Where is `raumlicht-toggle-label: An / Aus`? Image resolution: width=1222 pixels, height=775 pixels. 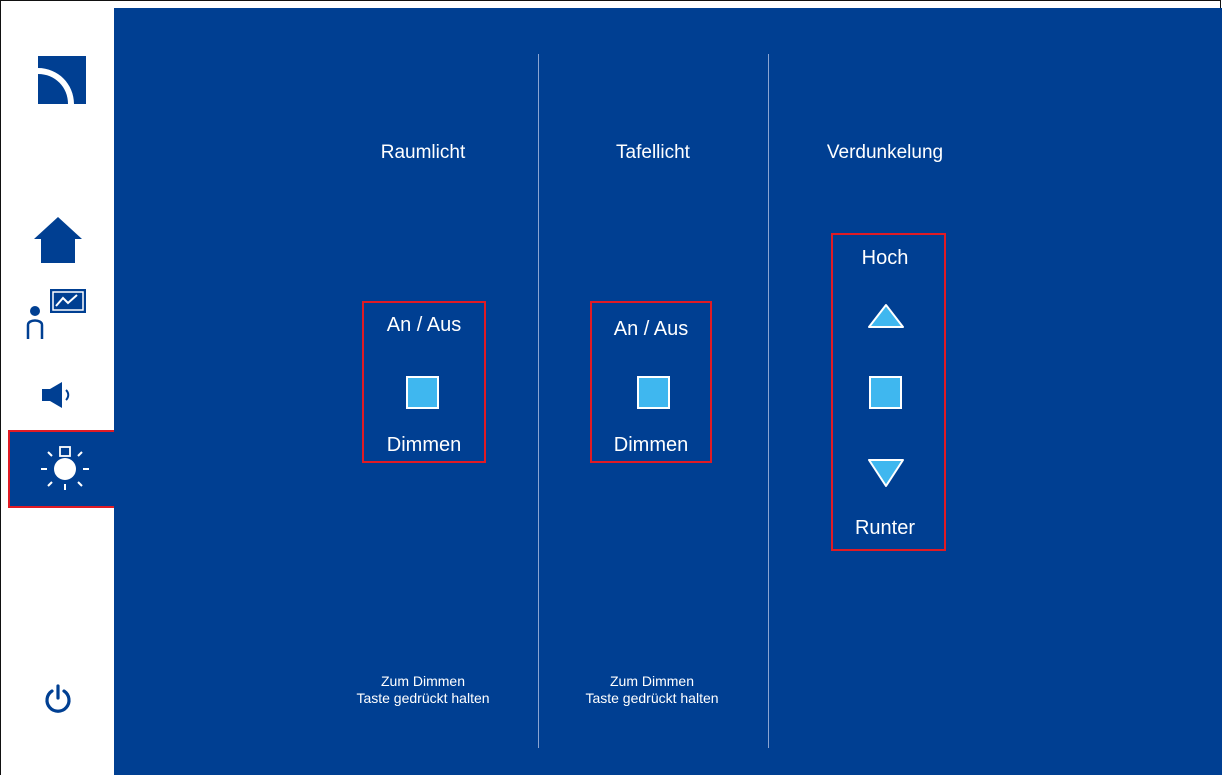 raumlicht-toggle-label: An / Aus is located at coordinates (424, 325).